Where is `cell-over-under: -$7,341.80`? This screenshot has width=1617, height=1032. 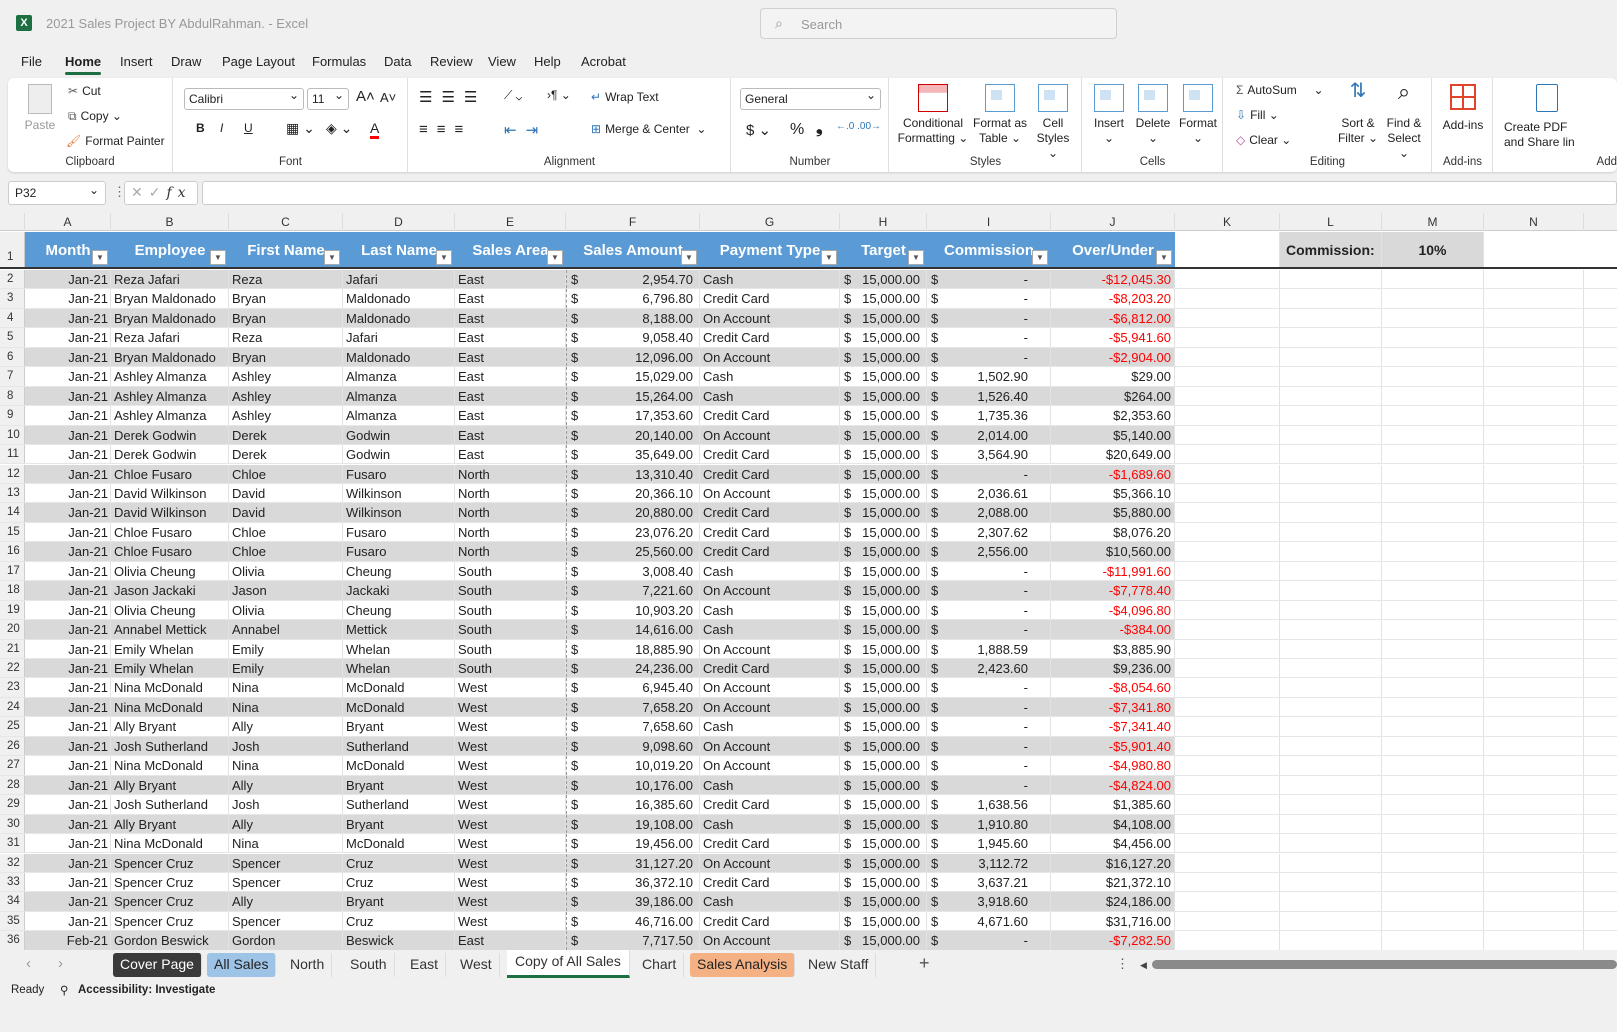
cell-over-under: -$7,341.80 is located at coordinates (1113, 707).